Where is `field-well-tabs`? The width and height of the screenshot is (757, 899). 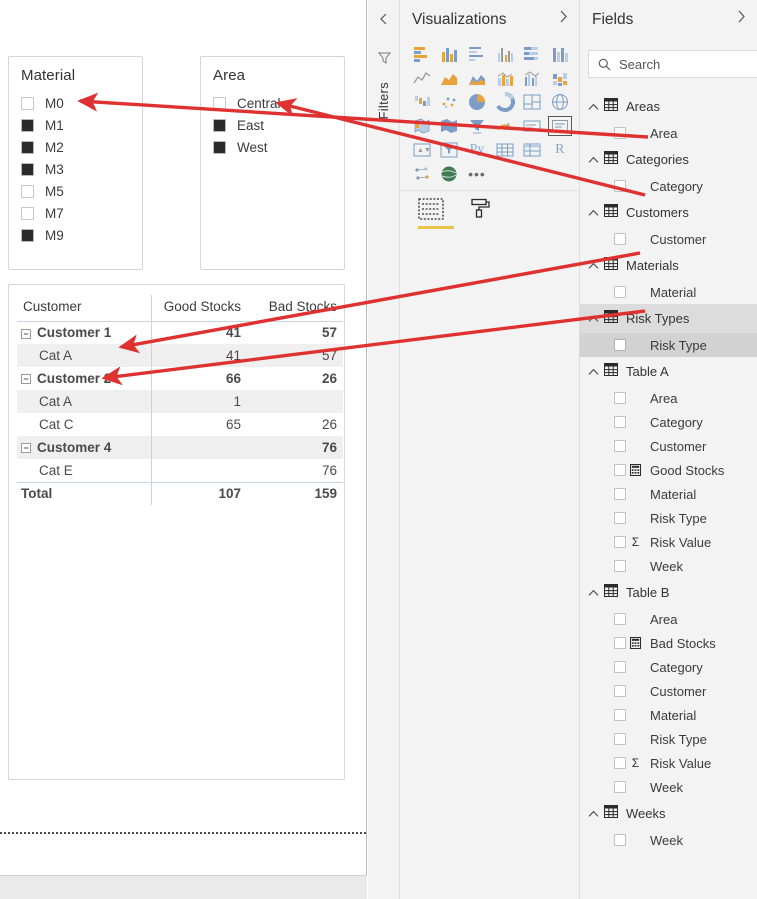 field-well-tabs is located at coordinates (489, 215).